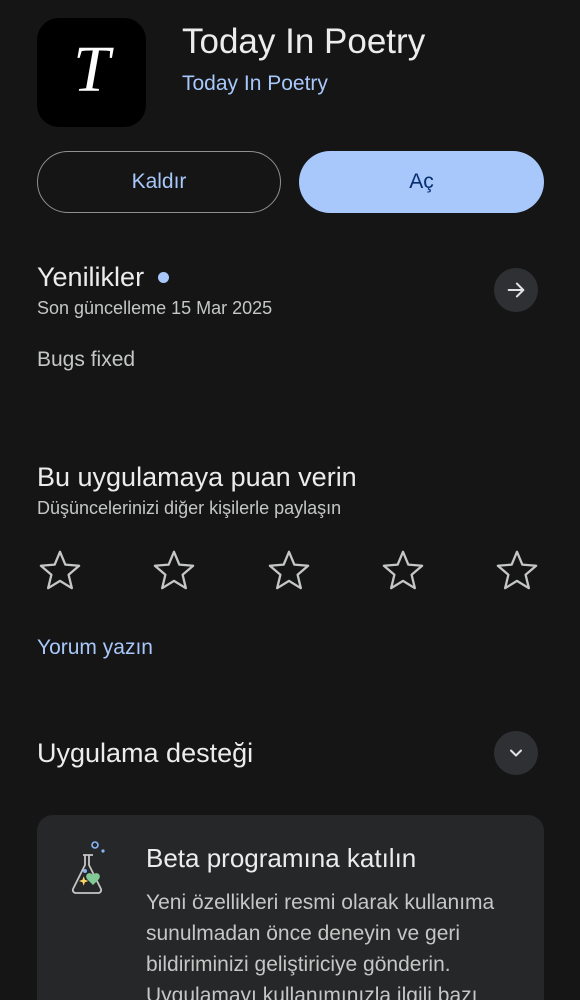 This screenshot has width=580, height=1000. I want to click on whats-new-header: Yenilikler, so click(103, 277).